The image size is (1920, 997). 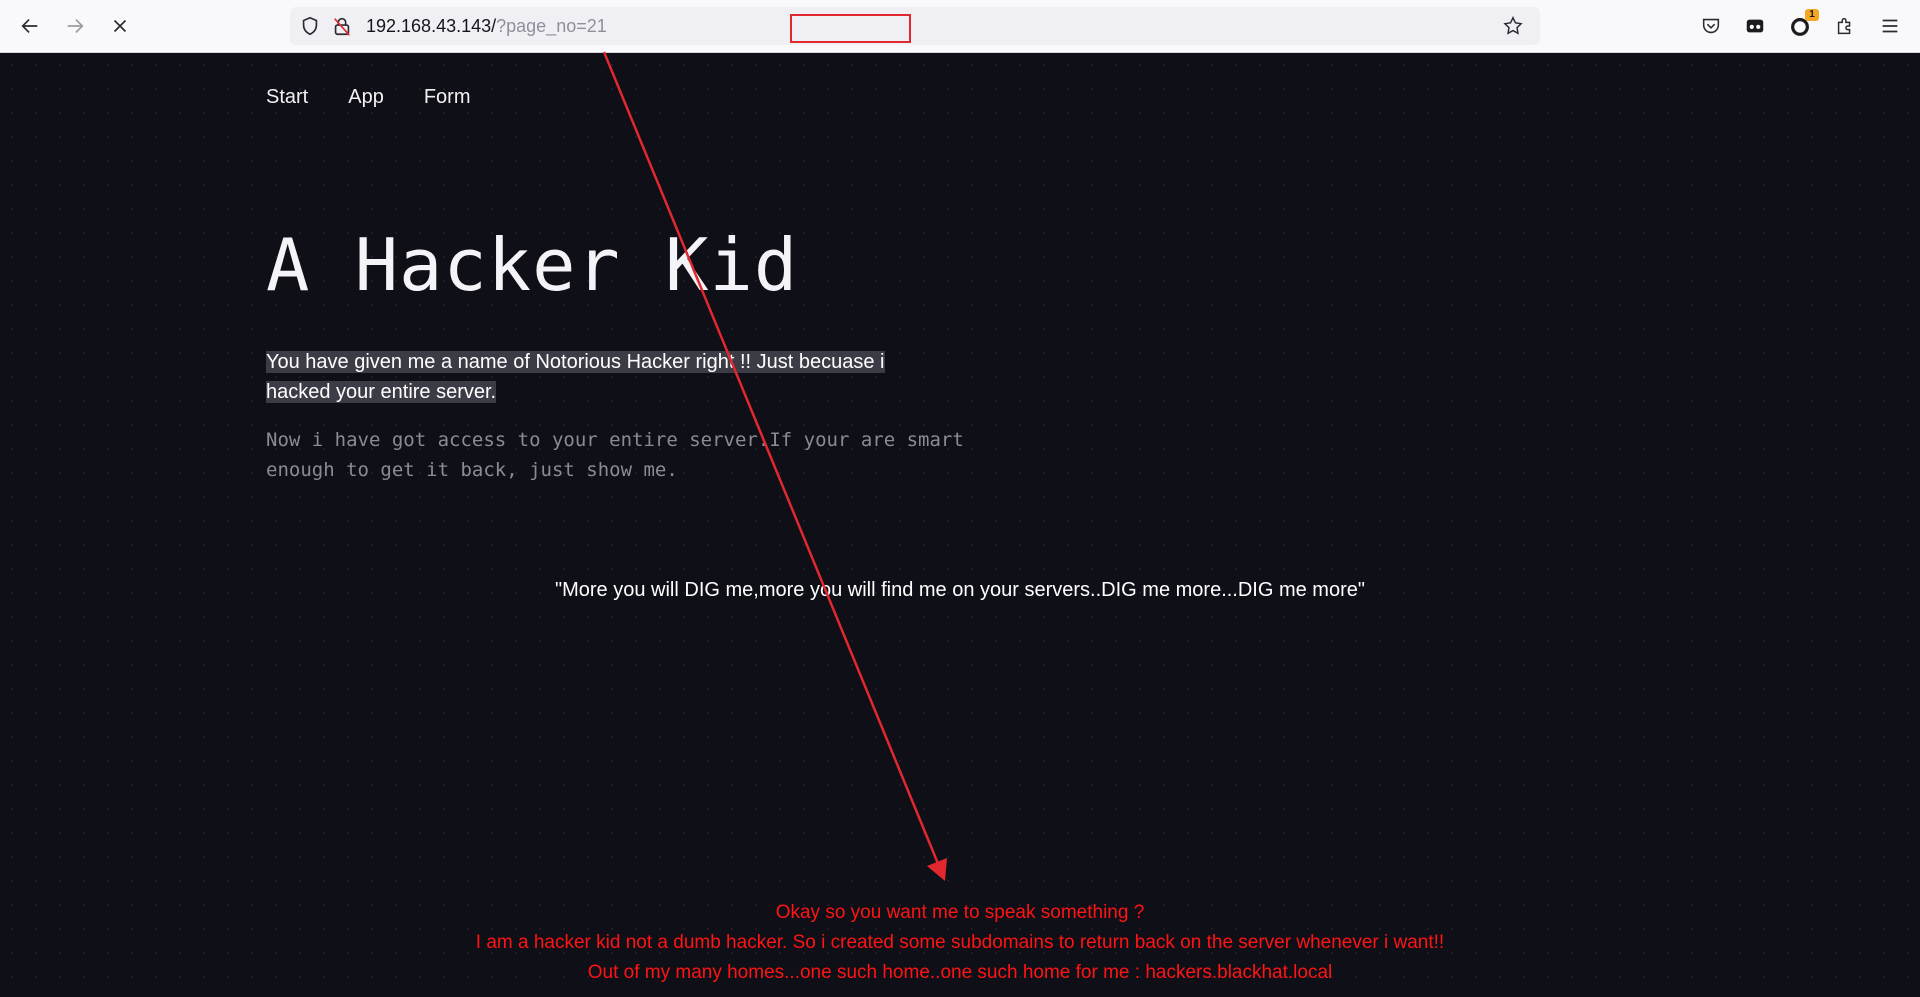 I want to click on extension-button: 1, so click(x=1802, y=25).